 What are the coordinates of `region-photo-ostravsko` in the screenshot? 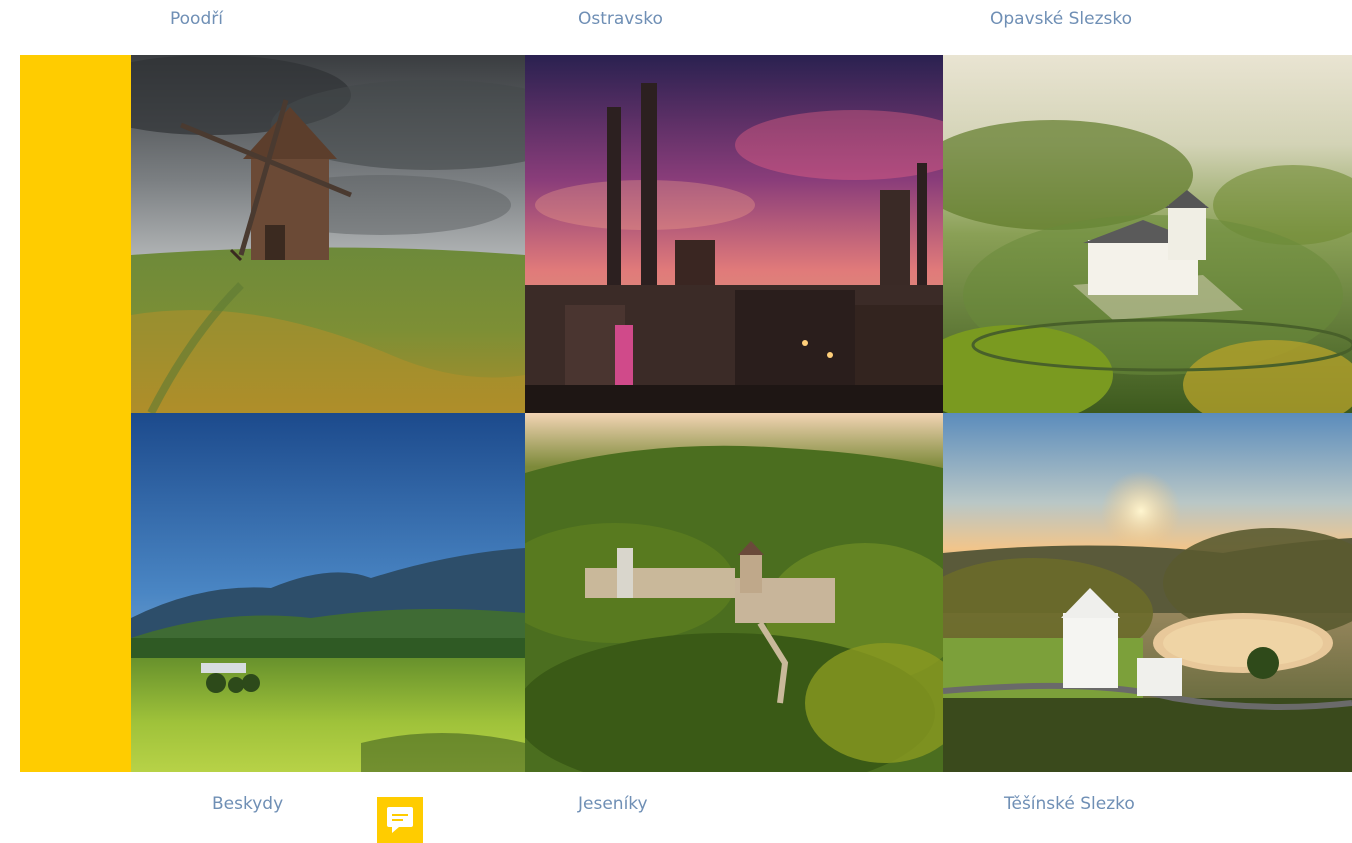 It's located at (734, 234).